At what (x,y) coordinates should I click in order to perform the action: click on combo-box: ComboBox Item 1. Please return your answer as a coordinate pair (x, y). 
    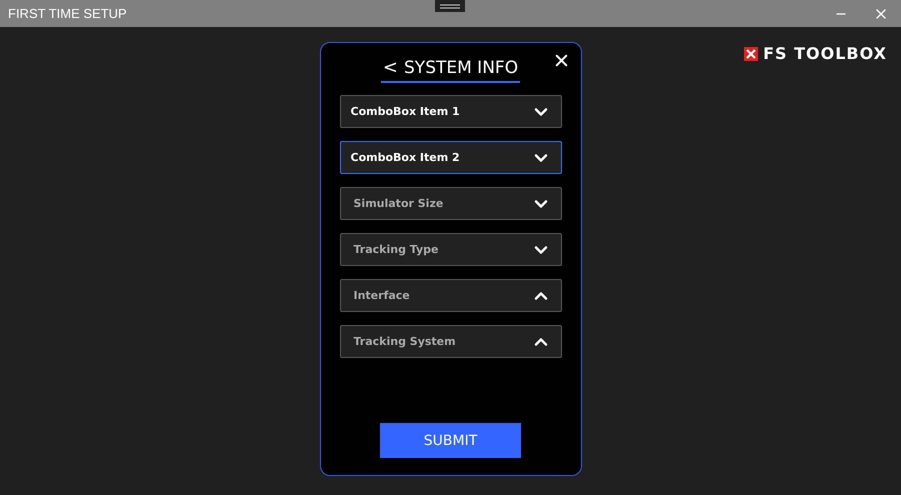
    Looking at the image, I should click on (451, 111).